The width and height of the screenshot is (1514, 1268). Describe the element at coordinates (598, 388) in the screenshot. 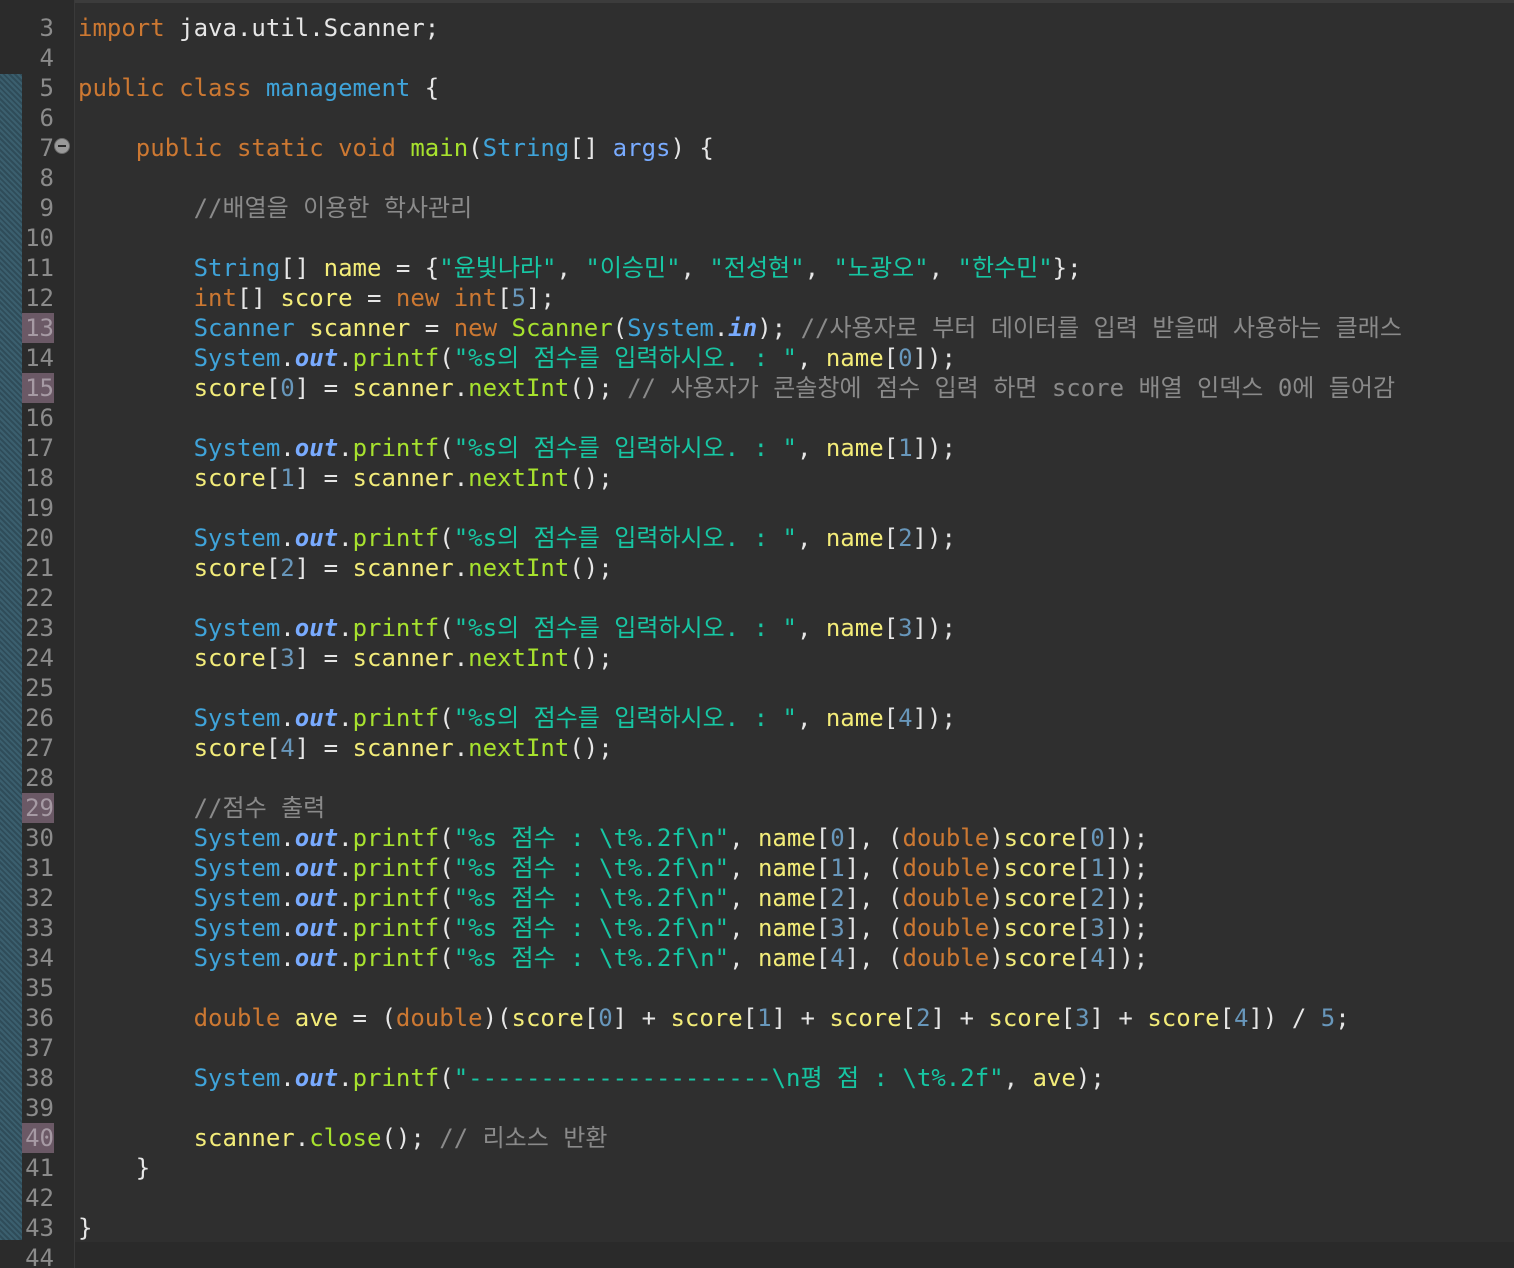

I see `code-token: ();` at that location.